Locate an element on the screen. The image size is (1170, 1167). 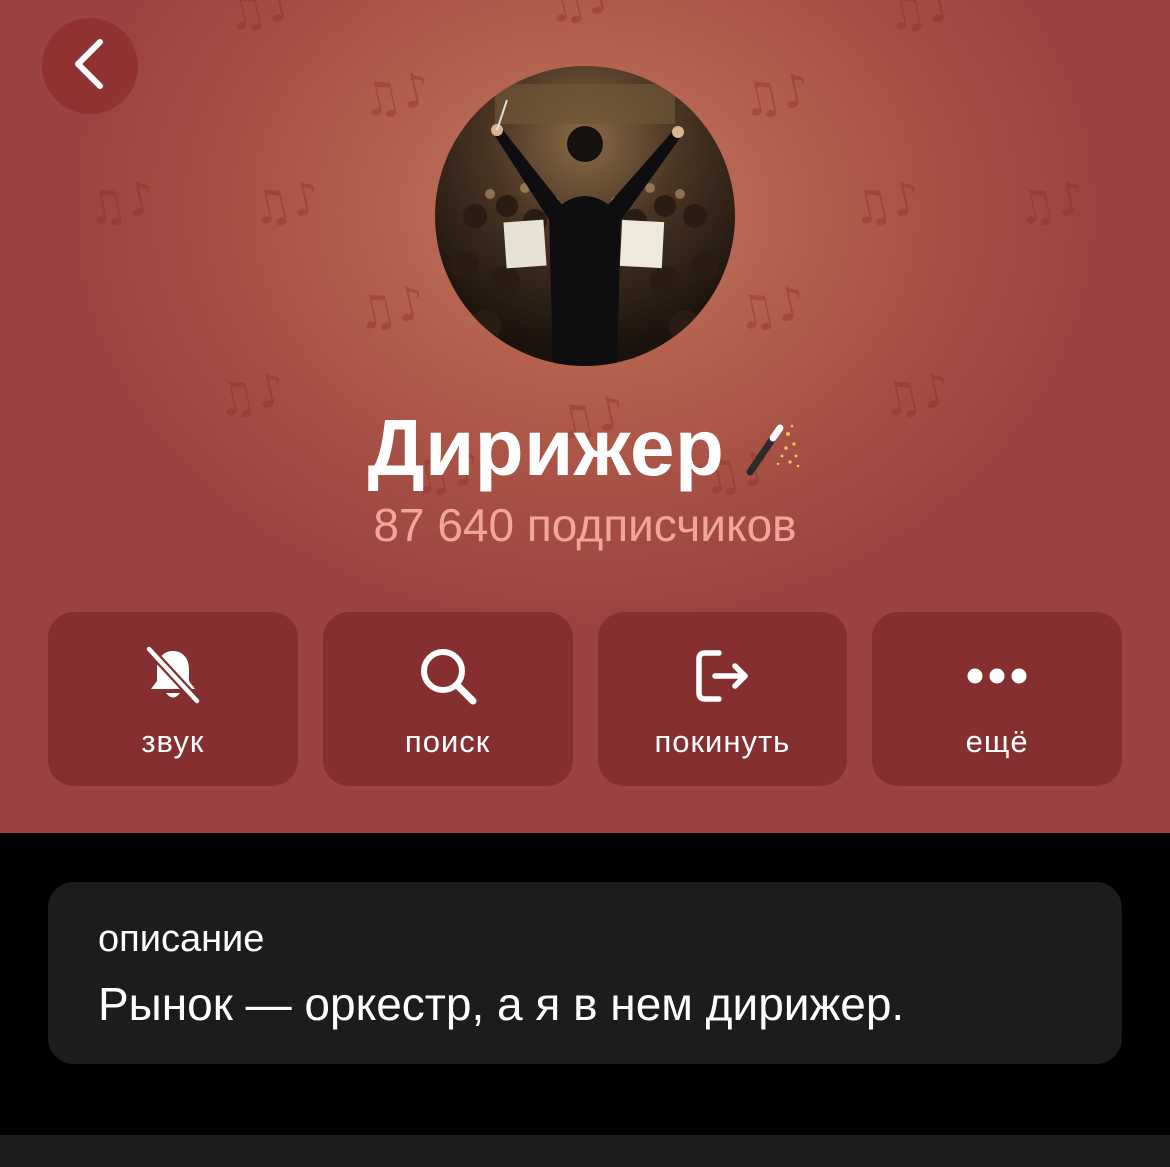
description-text: Рынок — оркестр, а я в нем дирижер. is located at coordinates (501, 1004).